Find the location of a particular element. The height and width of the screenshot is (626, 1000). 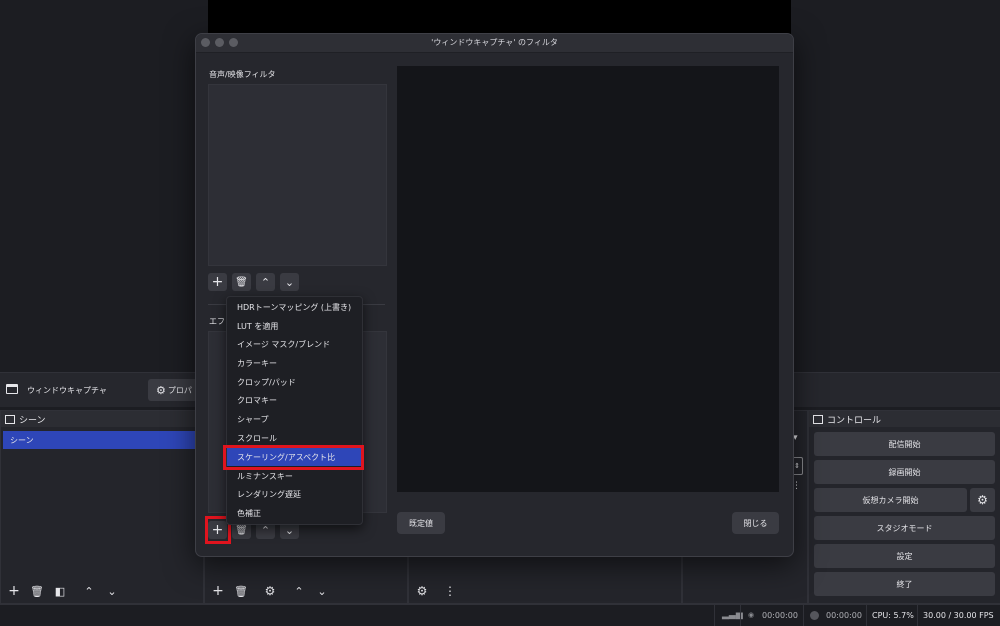

scenes-dock-title: シーン is located at coordinates (102, 419).